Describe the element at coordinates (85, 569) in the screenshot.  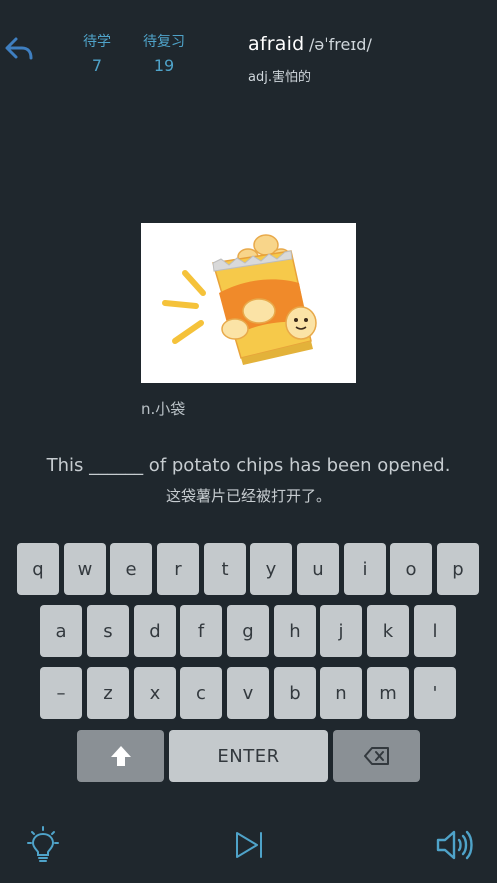
I see `key-w: w` at that location.